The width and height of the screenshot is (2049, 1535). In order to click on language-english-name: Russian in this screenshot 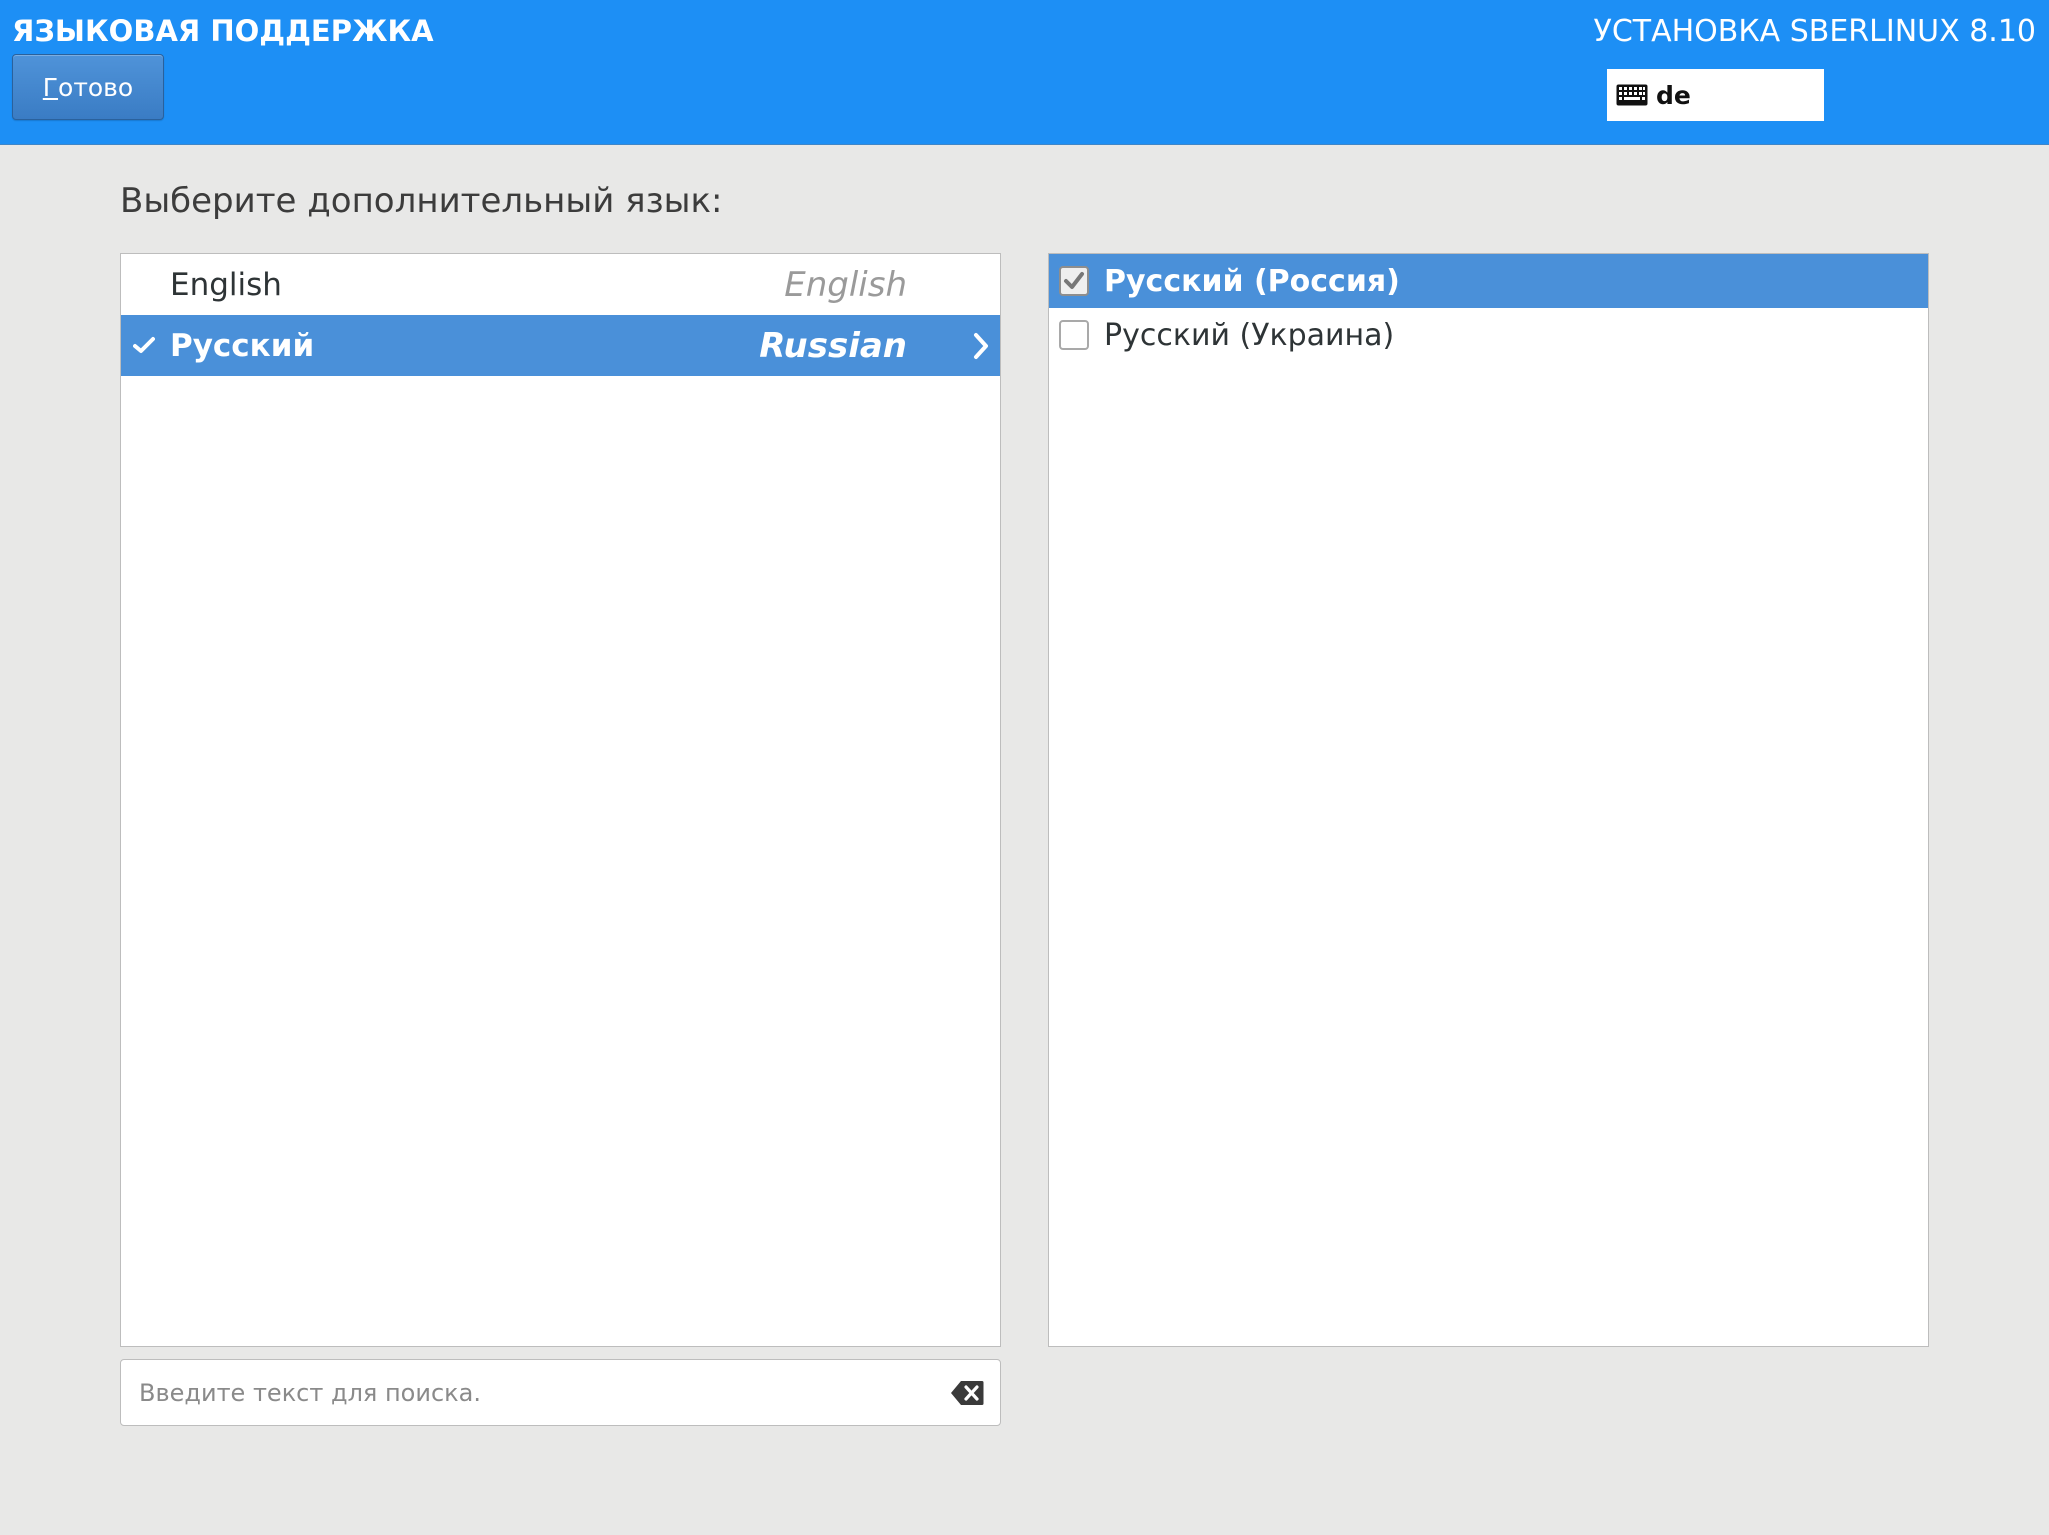, I will do `click(833, 345)`.